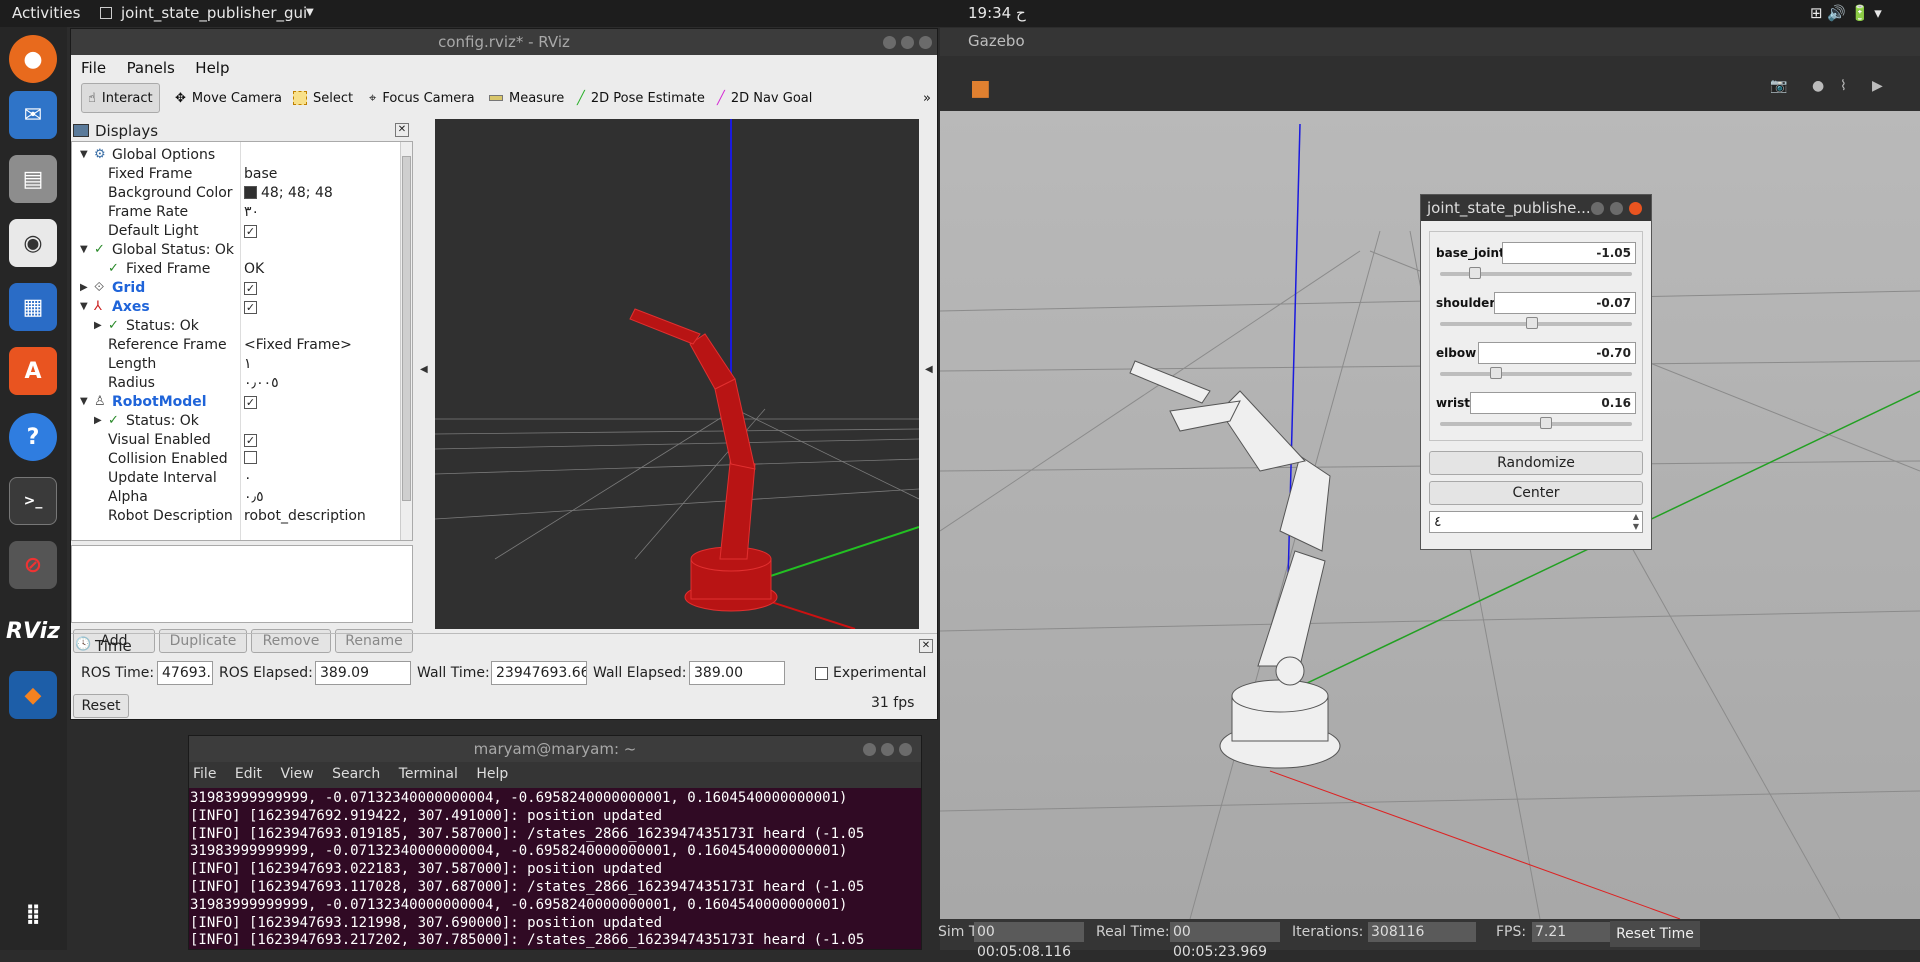 The height and width of the screenshot is (962, 1920). Describe the element at coordinates (33, 501) in the screenshot. I see `terminal-icon: >_` at that location.